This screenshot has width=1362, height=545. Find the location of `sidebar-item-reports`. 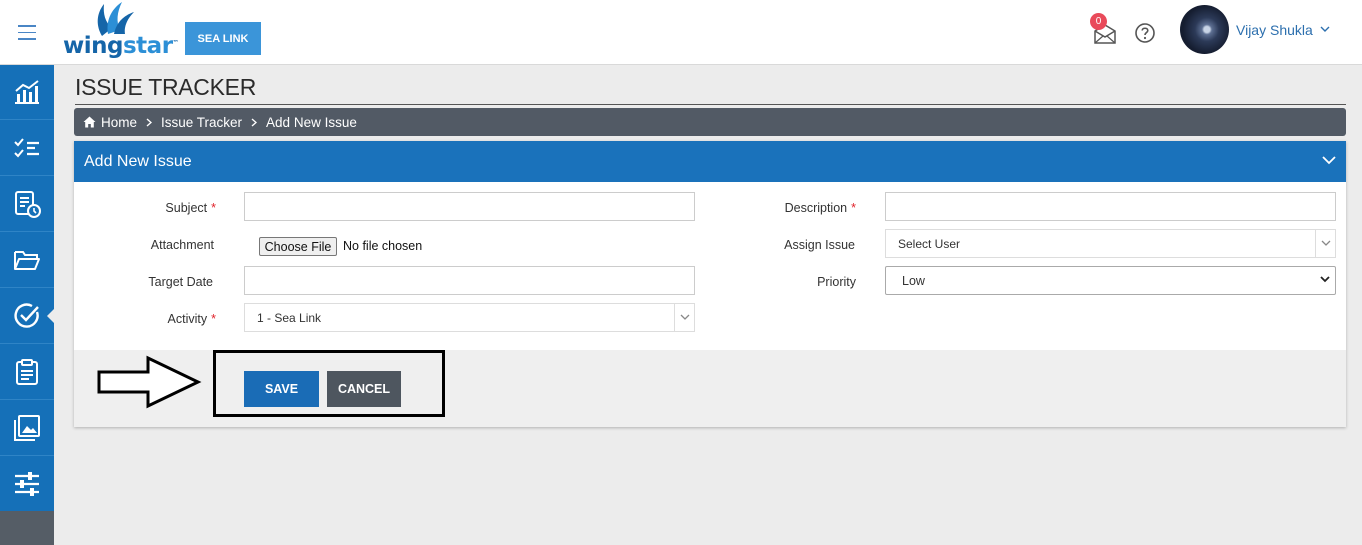

sidebar-item-reports is located at coordinates (27, 204).